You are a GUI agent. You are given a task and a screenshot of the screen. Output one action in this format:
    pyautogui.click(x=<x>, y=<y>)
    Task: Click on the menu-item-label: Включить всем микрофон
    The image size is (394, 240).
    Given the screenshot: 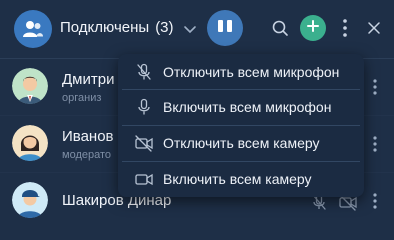 What is the action you would take?
    pyautogui.click(x=247, y=107)
    